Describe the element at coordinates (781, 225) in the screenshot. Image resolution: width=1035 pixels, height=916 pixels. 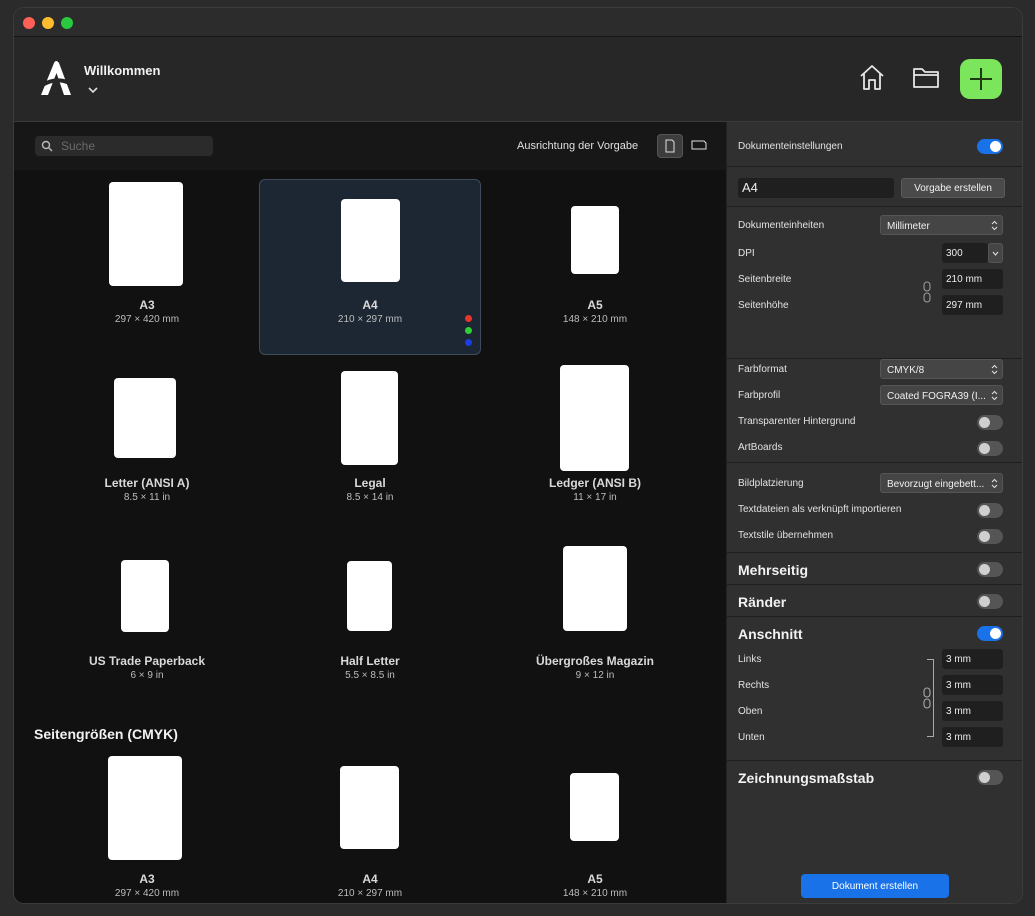
I see `units-label: Dokumenteinheiten` at that location.